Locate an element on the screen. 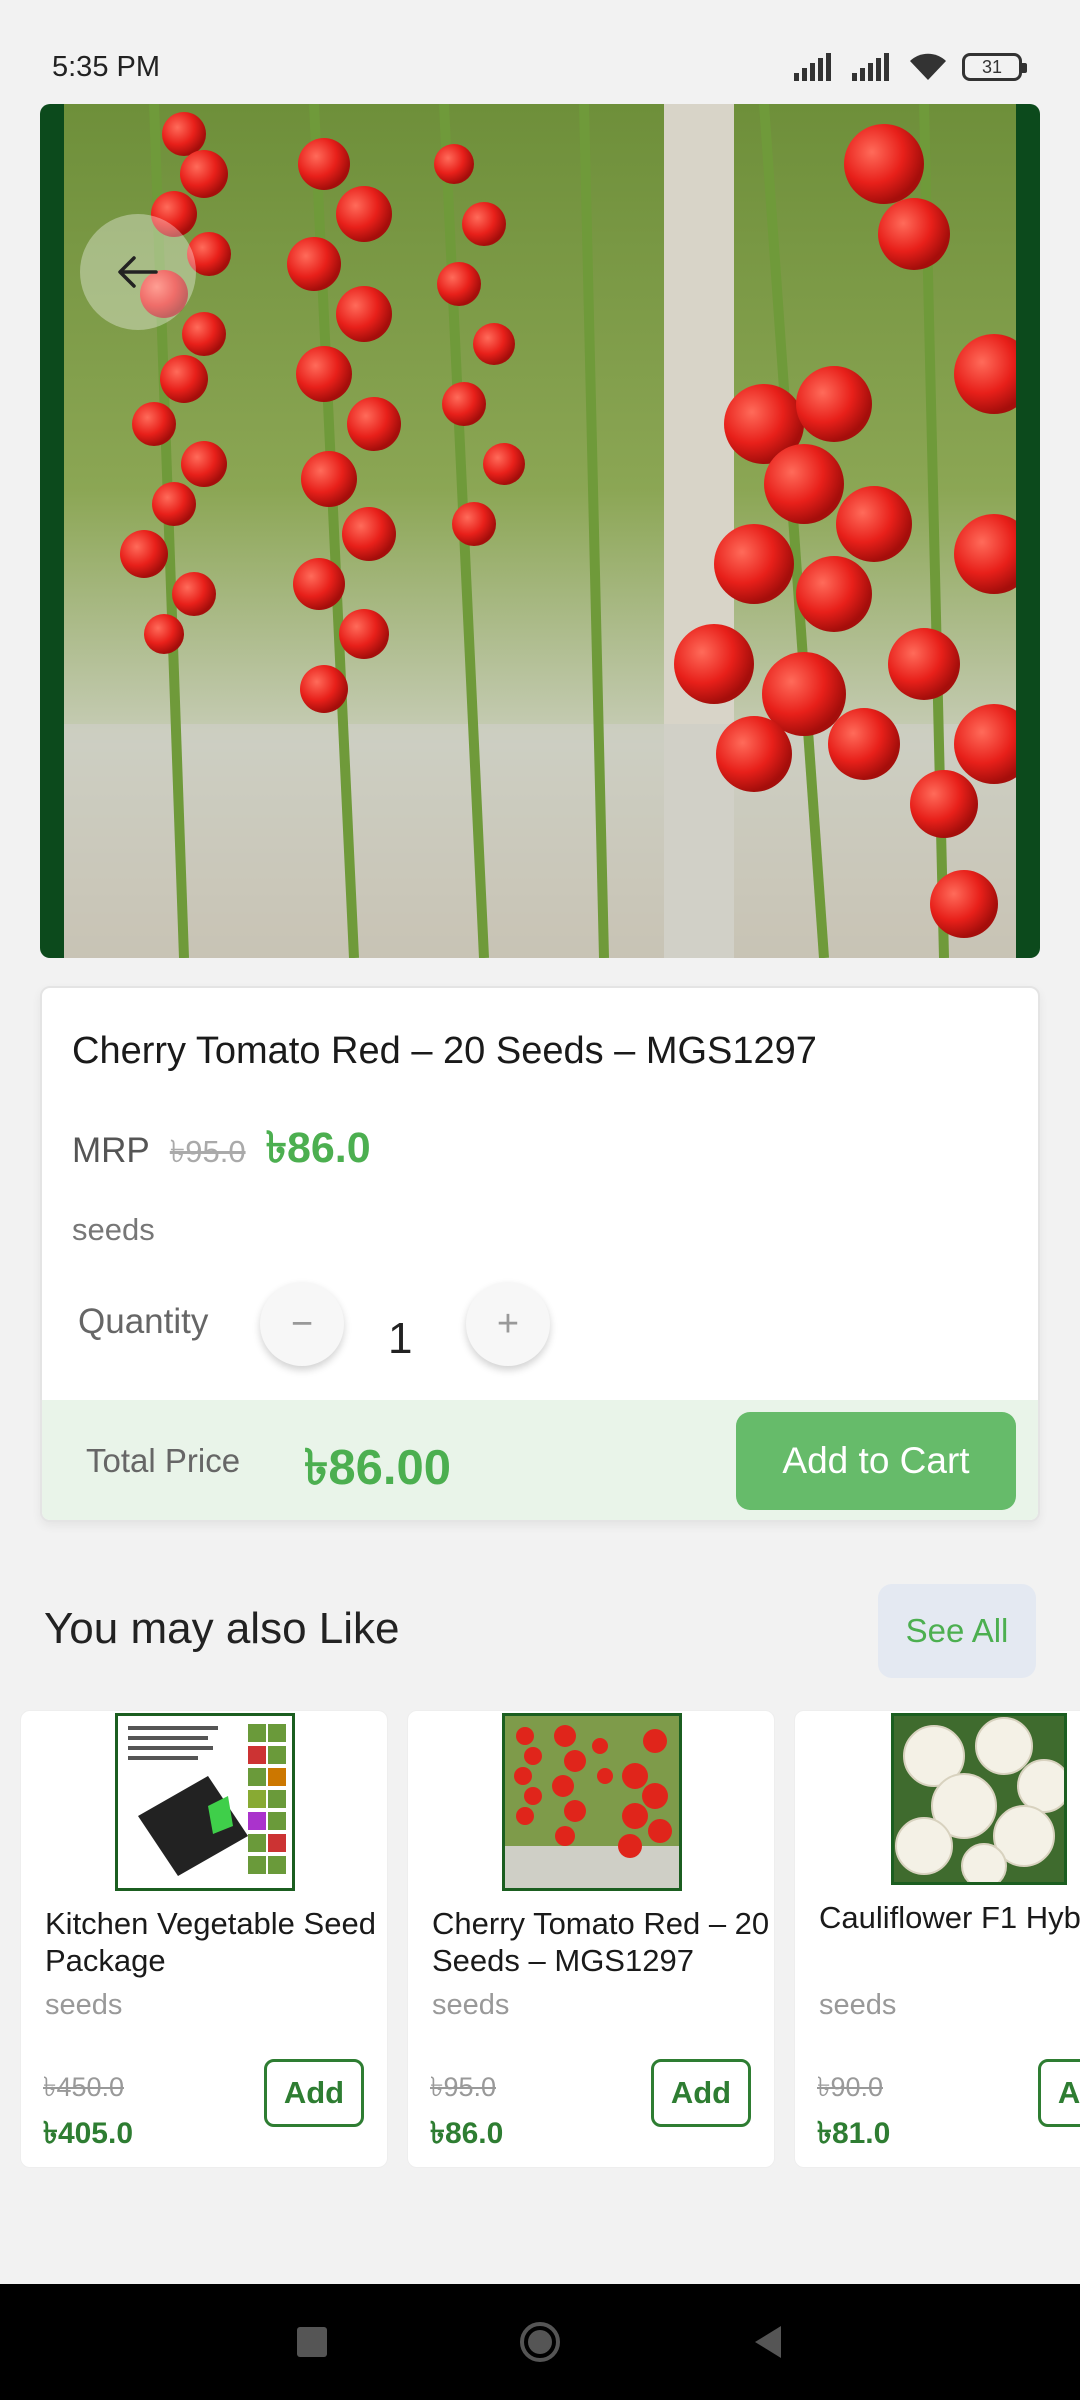  add-to-cart-button: Add to Cart is located at coordinates (876, 1461).